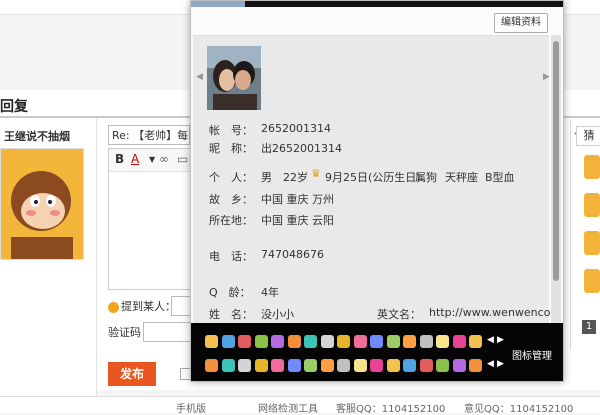 The height and width of the screenshot is (415, 600). I want to click on footer-feedback-qq: 意见QQ：1104152100, so click(519, 409).